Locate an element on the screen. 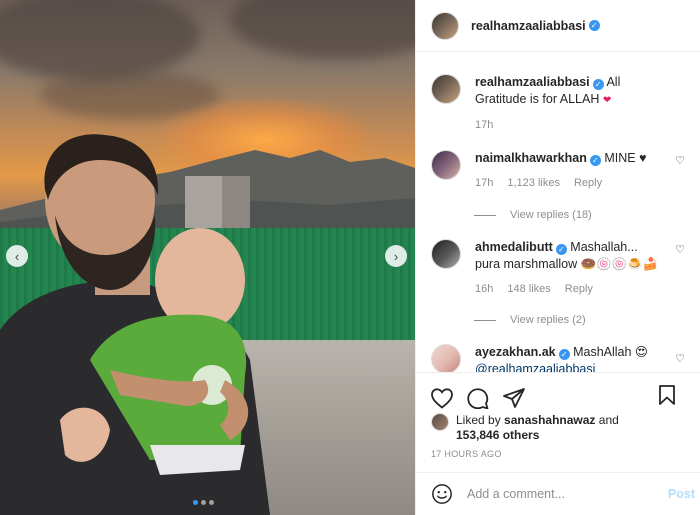 This screenshot has height=515, width=700. chevron-right-icon: › is located at coordinates (396, 256).